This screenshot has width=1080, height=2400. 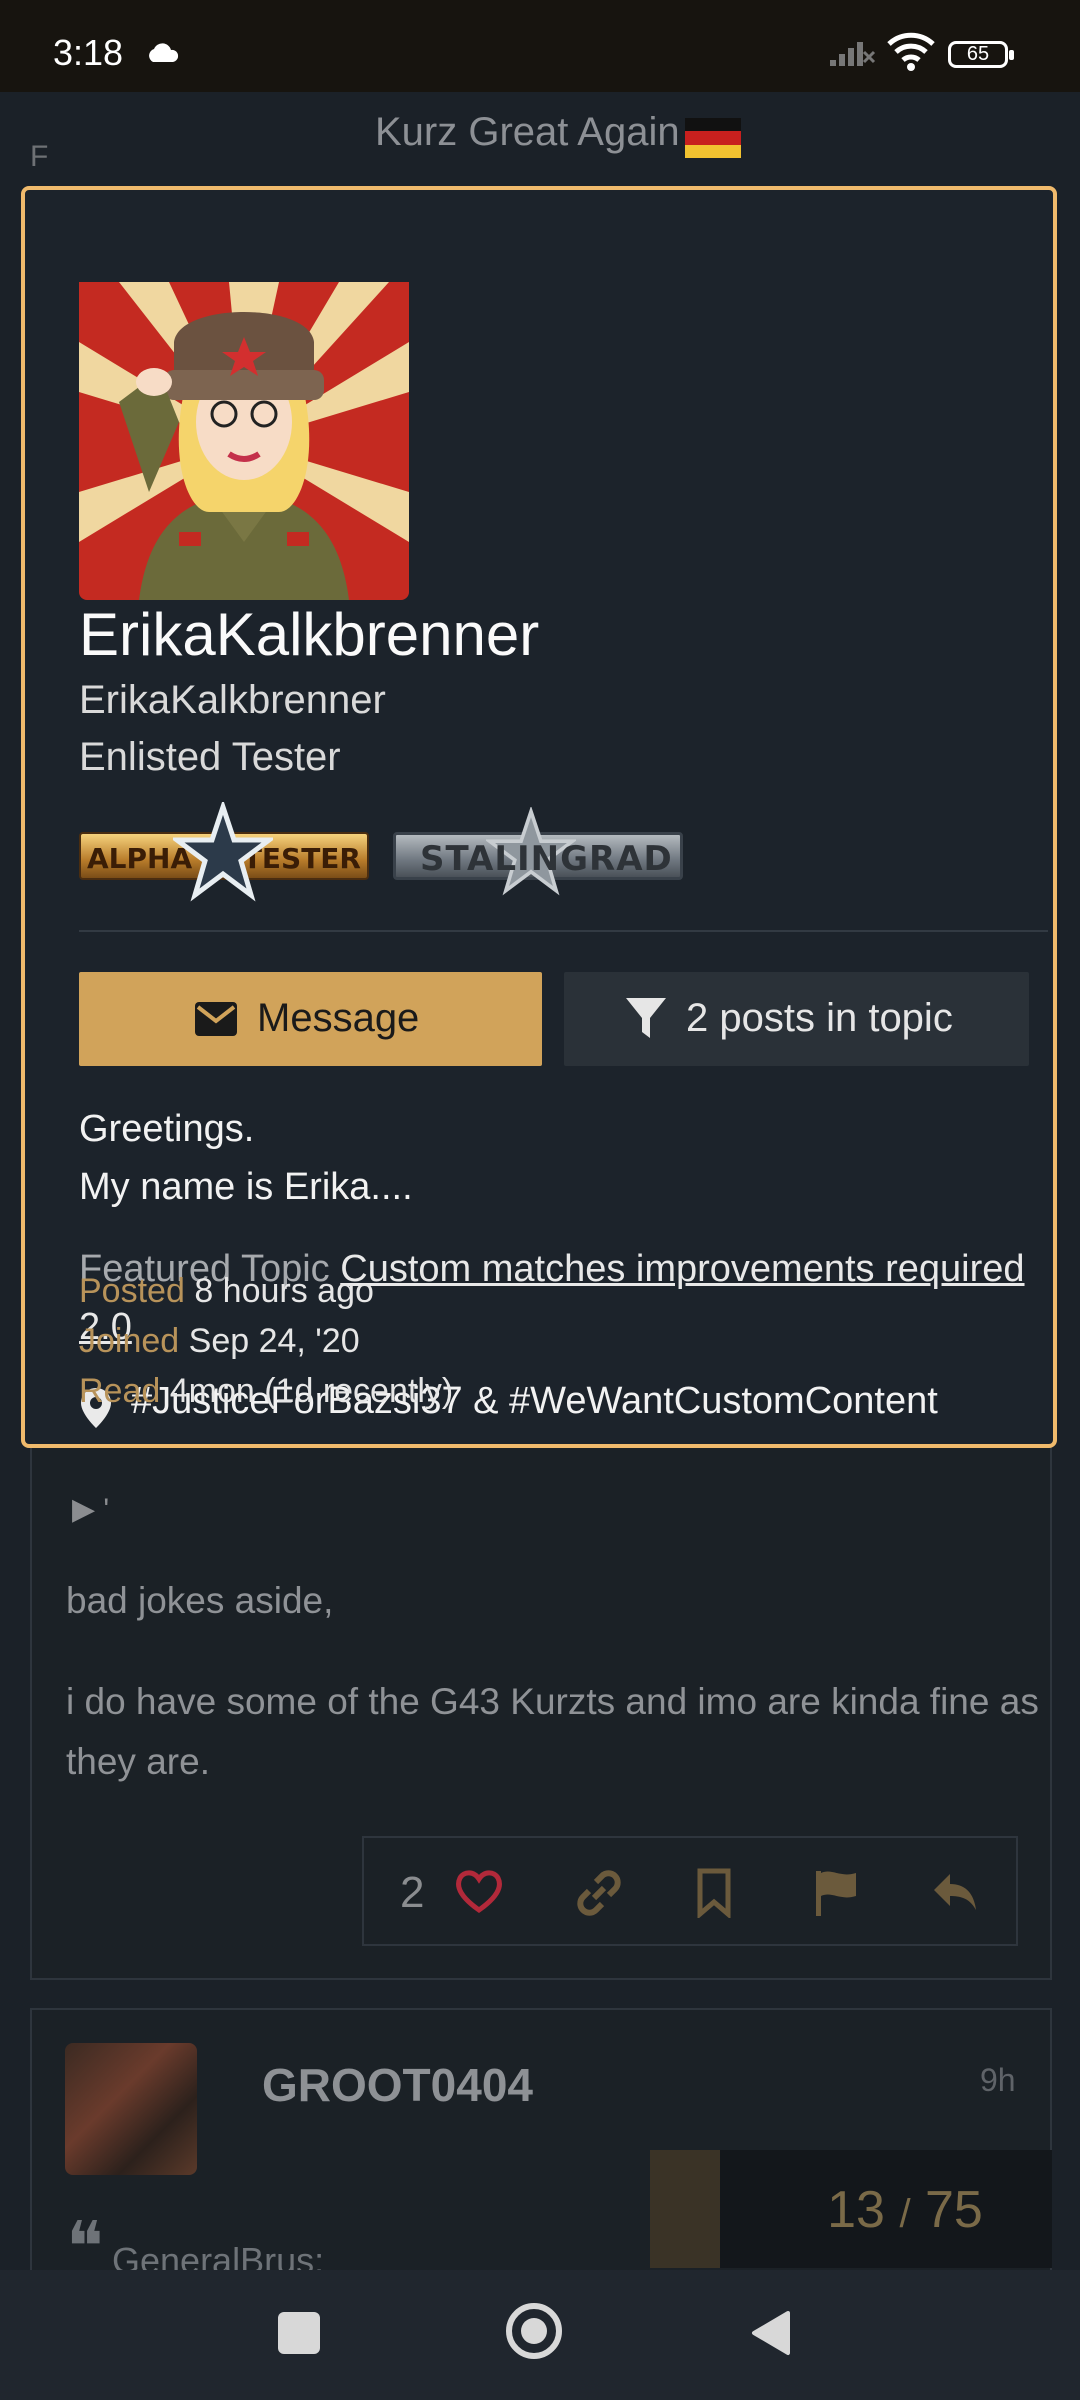 I want to click on home-icon, so click(x=534, y=2331).